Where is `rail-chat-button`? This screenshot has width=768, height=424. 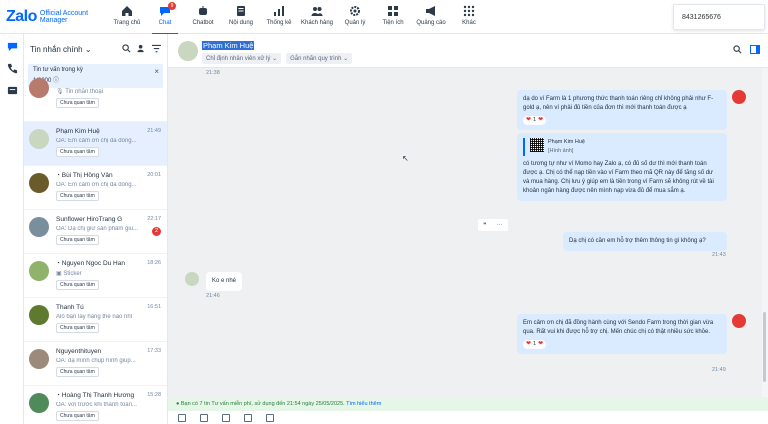 rail-chat-button is located at coordinates (12, 47).